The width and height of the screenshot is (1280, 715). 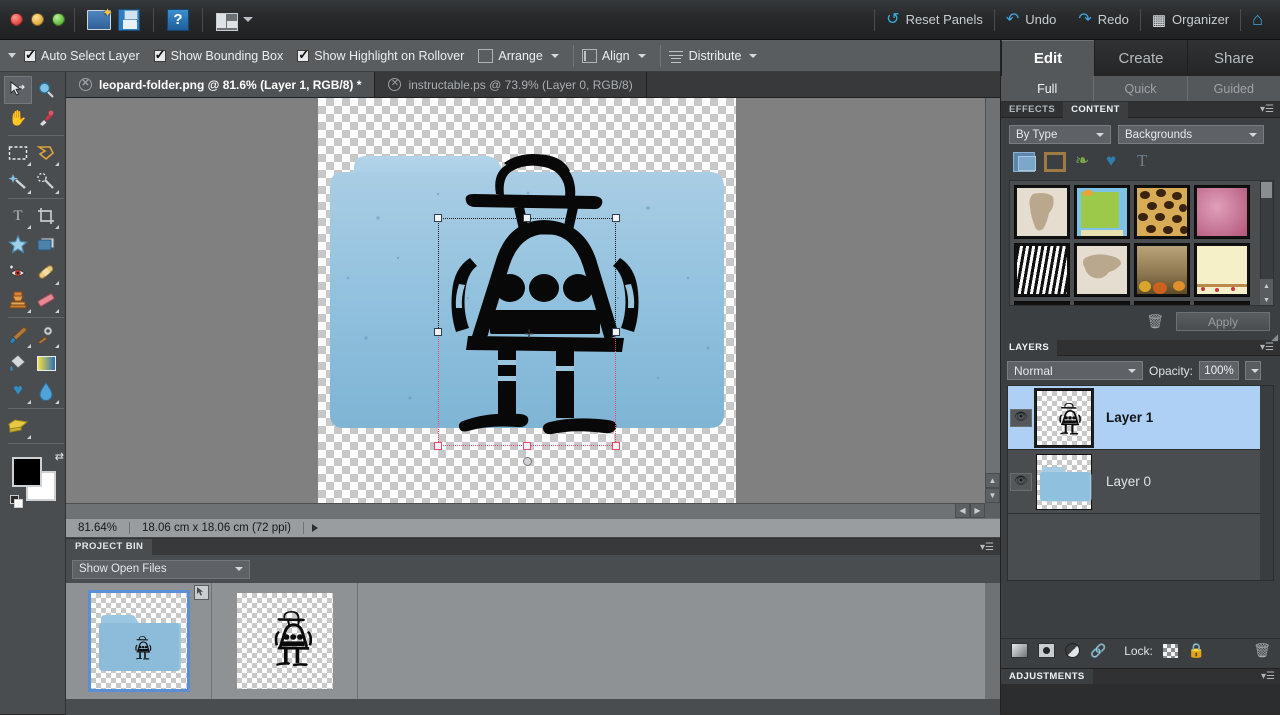 What do you see at coordinates (613, 55) in the screenshot?
I see `align-menu: Align` at bounding box center [613, 55].